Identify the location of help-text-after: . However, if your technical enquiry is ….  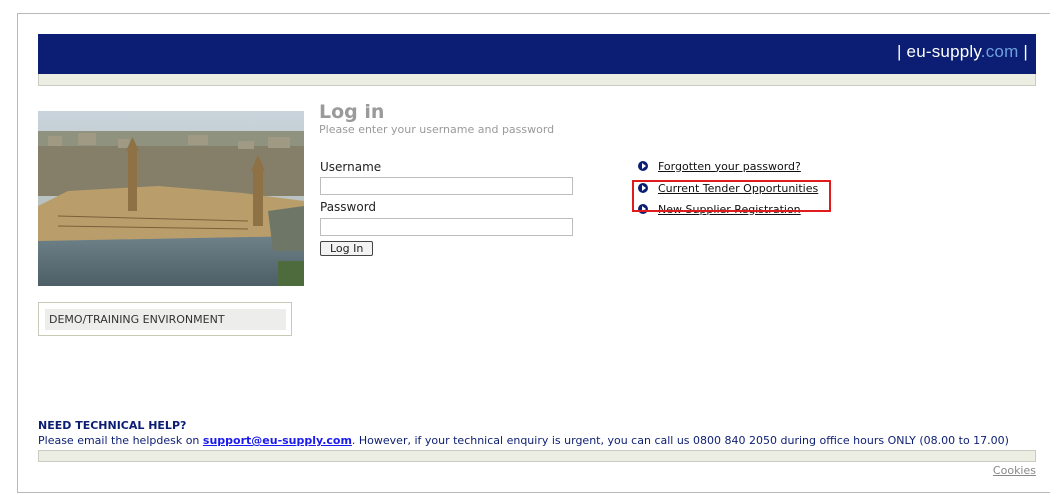
(680, 440).